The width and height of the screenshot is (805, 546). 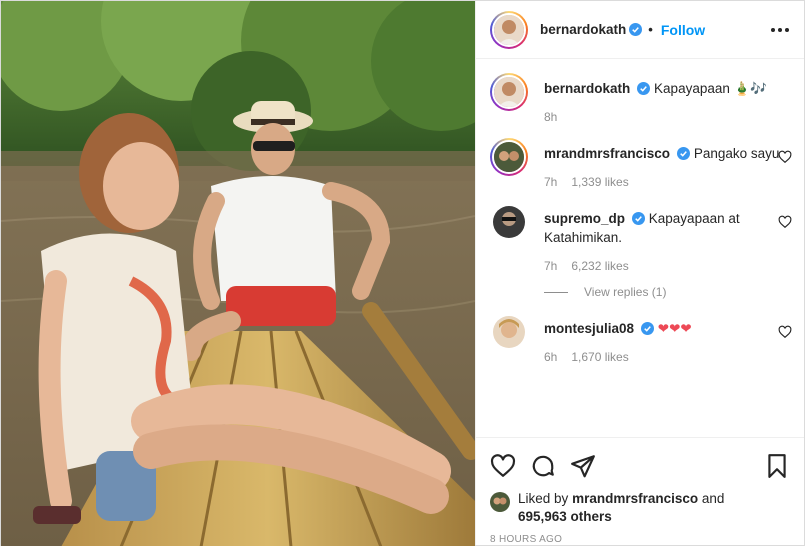 What do you see at coordinates (599, 266) in the screenshot?
I see `comment-likes: 6,232 likes` at bounding box center [599, 266].